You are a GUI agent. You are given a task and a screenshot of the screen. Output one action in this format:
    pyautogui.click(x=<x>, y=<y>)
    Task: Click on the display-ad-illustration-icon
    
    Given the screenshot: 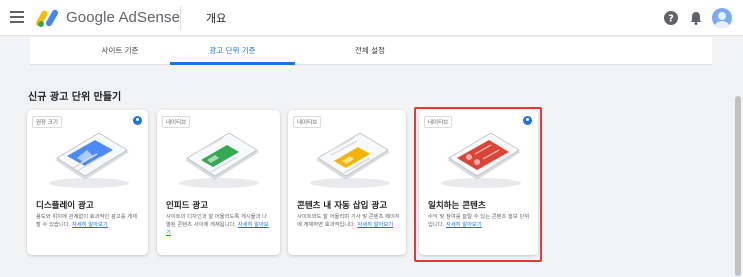 What is the action you would take?
    pyautogui.click(x=89, y=160)
    